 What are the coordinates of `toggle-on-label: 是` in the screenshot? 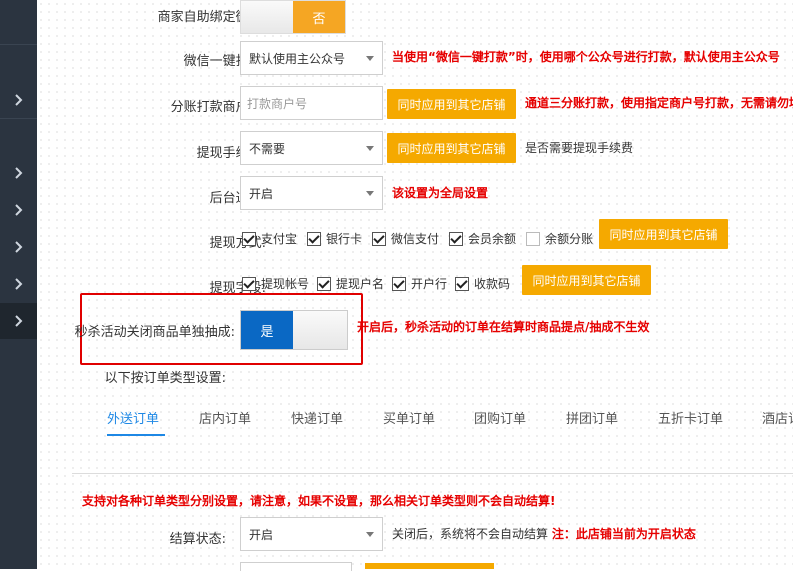 It's located at (267, 330).